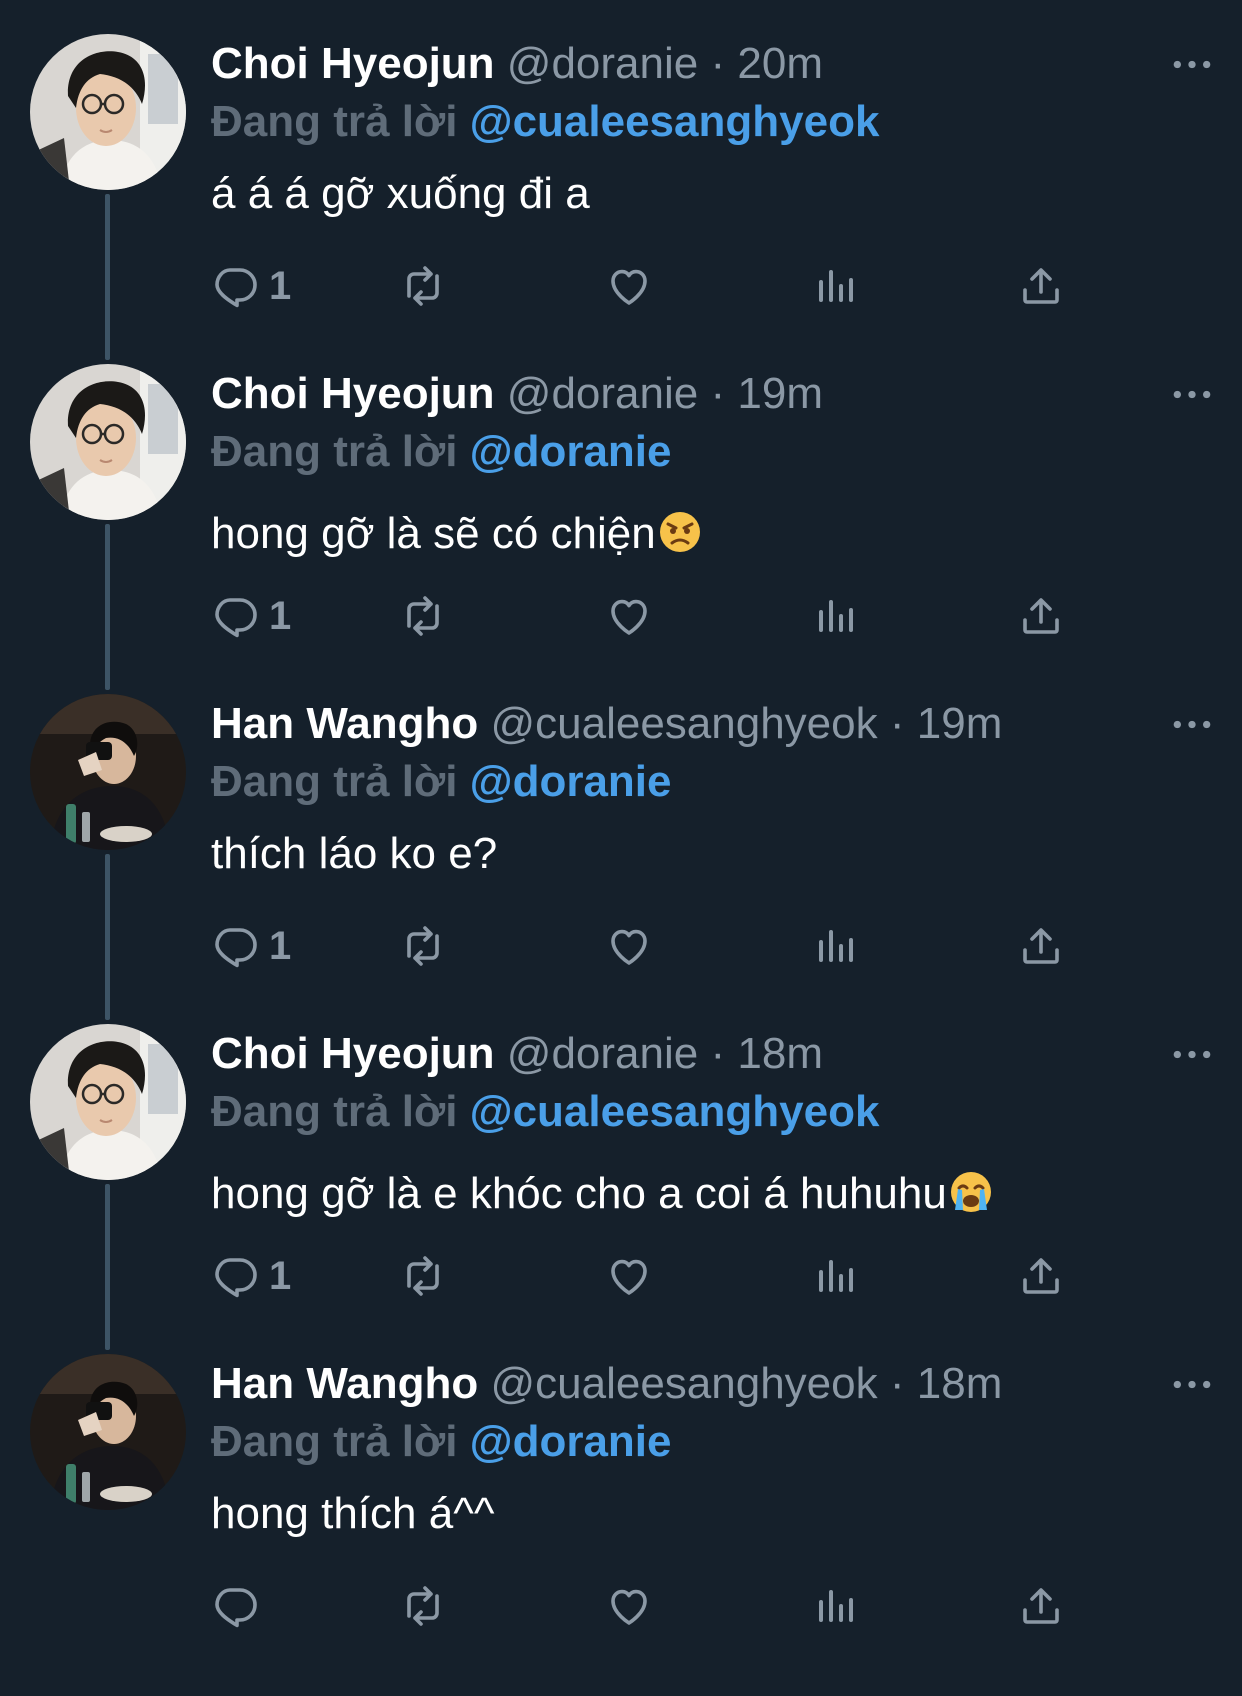  I want to click on tweet-text-content: thích láo ko e?, so click(354, 853).